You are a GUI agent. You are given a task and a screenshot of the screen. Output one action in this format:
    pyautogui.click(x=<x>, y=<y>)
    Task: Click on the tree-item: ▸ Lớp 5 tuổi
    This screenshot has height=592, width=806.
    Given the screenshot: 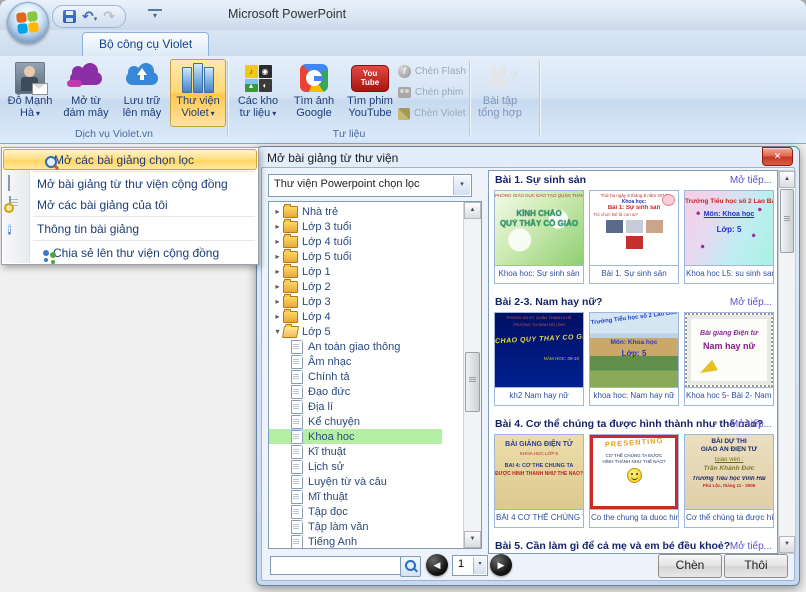 What is the action you would take?
    pyautogui.click(x=366, y=256)
    